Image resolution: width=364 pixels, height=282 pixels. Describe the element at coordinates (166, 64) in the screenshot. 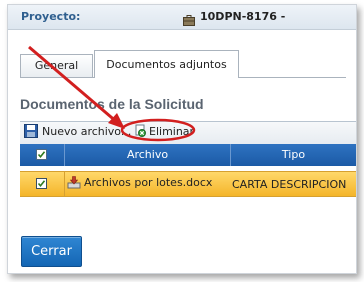

I see `tab-documentos-adjuntos: Documentos adjuntos` at that location.